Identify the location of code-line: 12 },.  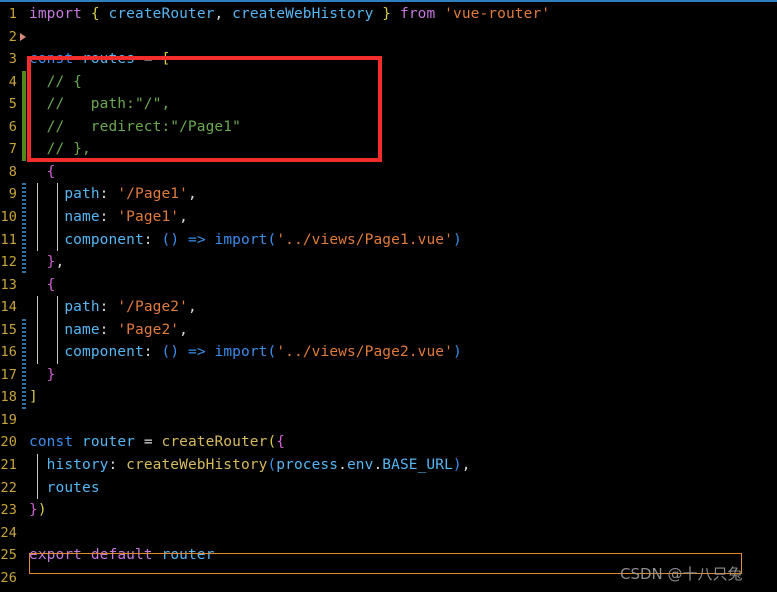
(388, 262).